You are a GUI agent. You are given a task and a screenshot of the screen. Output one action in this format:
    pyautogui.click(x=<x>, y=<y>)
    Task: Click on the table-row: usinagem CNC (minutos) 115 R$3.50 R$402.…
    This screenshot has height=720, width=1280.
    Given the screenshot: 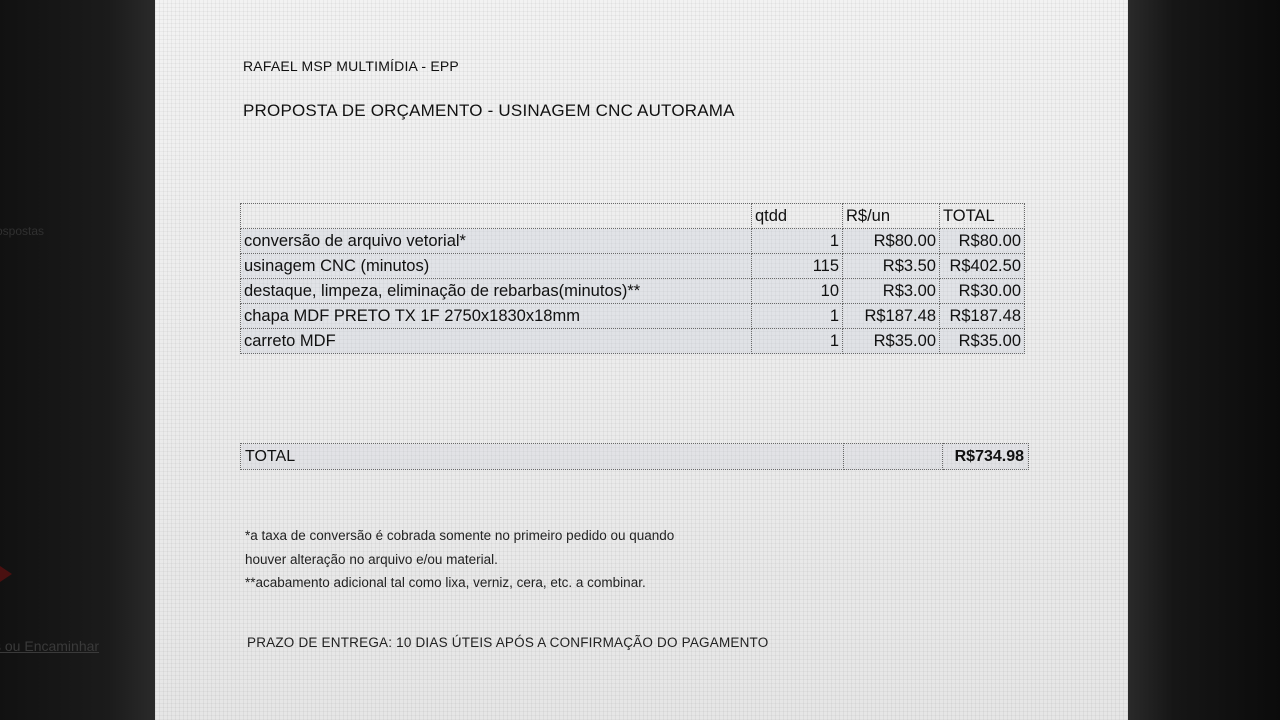 What is the action you would take?
    pyautogui.click(x=632, y=266)
    